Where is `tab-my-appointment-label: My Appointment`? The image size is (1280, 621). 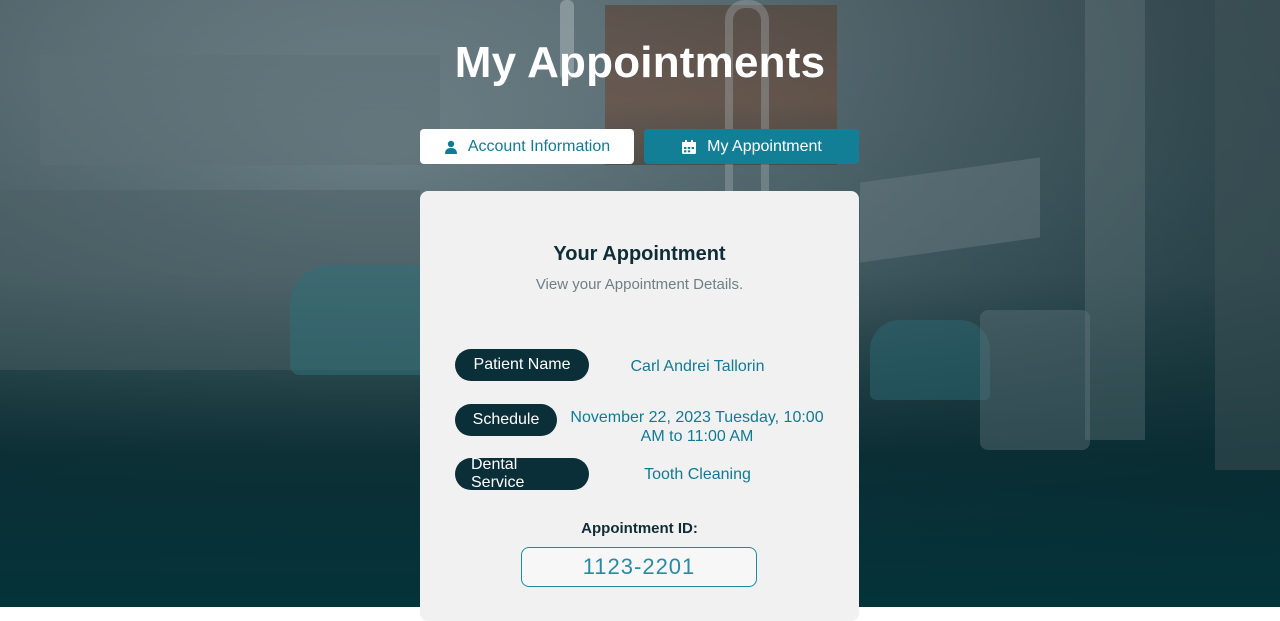
tab-my-appointment-label: My Appointment is located at coordinates (764, 146).